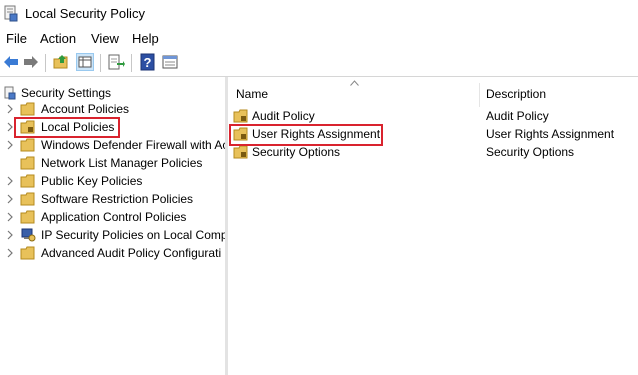 The height and width of the screenshot is (375, 638). What do you see at coordinates (58, 38) in the screenshot?
I see `menu-action: Action` at bounding box center [58, 38].